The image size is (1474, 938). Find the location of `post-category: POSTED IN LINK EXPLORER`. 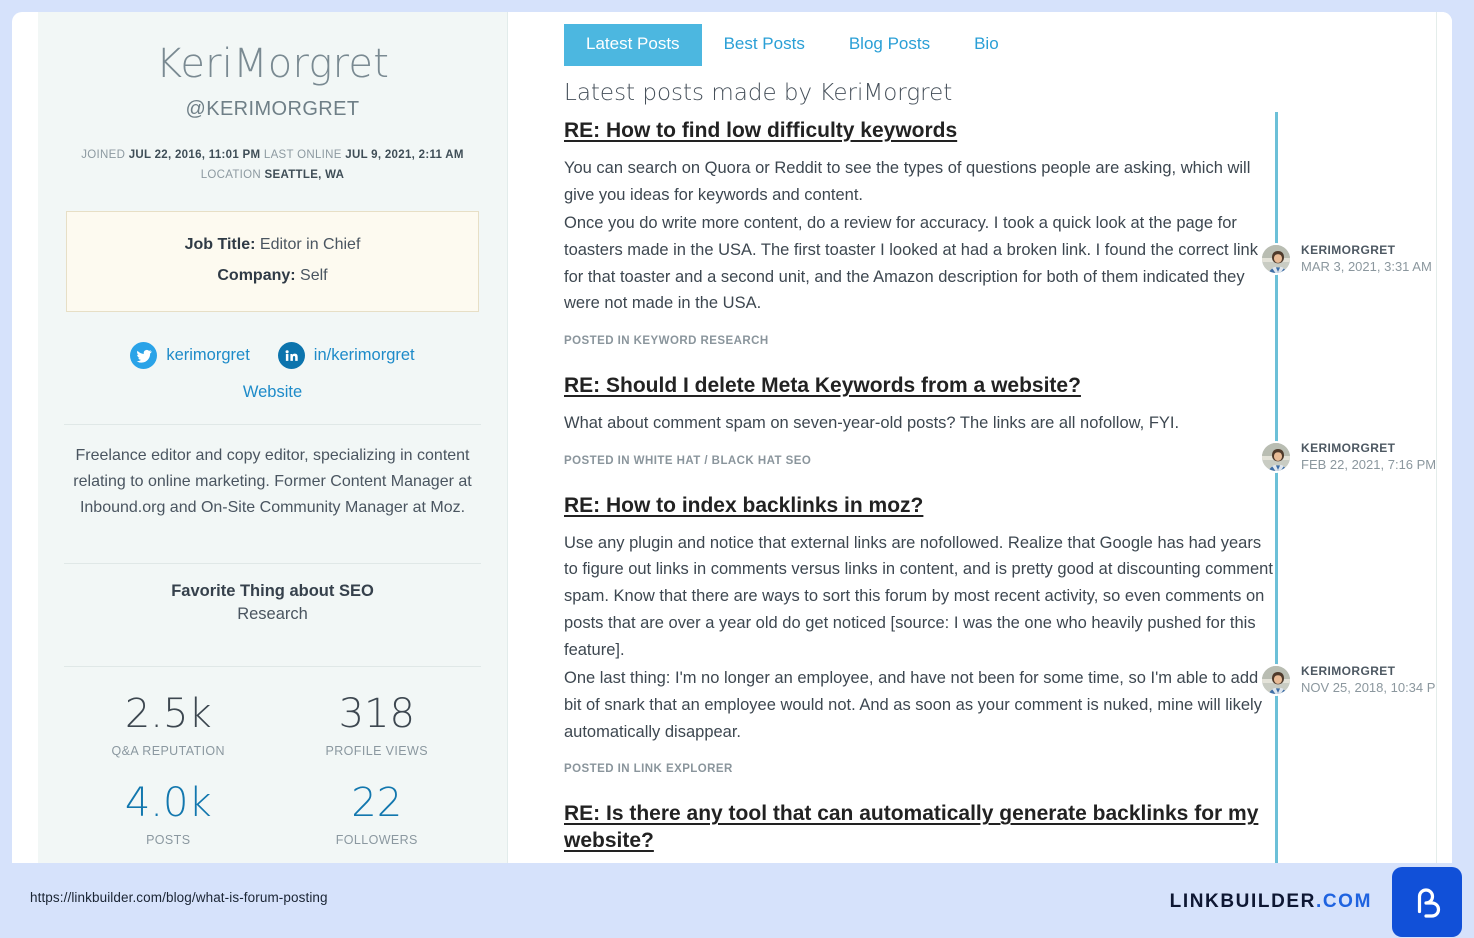

post-category: POSTED IN LINK EXPLORER is located at coordinates (1008, 769).